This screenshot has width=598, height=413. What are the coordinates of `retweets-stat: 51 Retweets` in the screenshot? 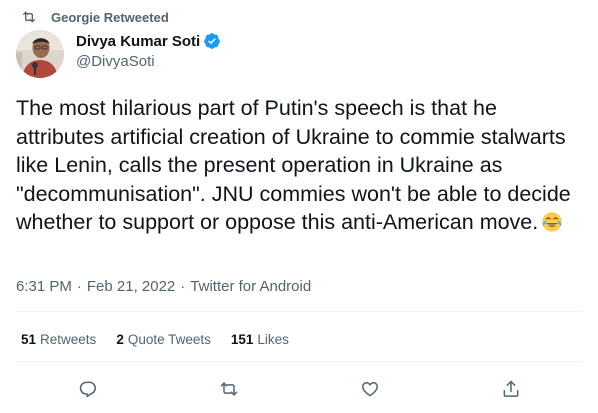 It's located at (58, 339).